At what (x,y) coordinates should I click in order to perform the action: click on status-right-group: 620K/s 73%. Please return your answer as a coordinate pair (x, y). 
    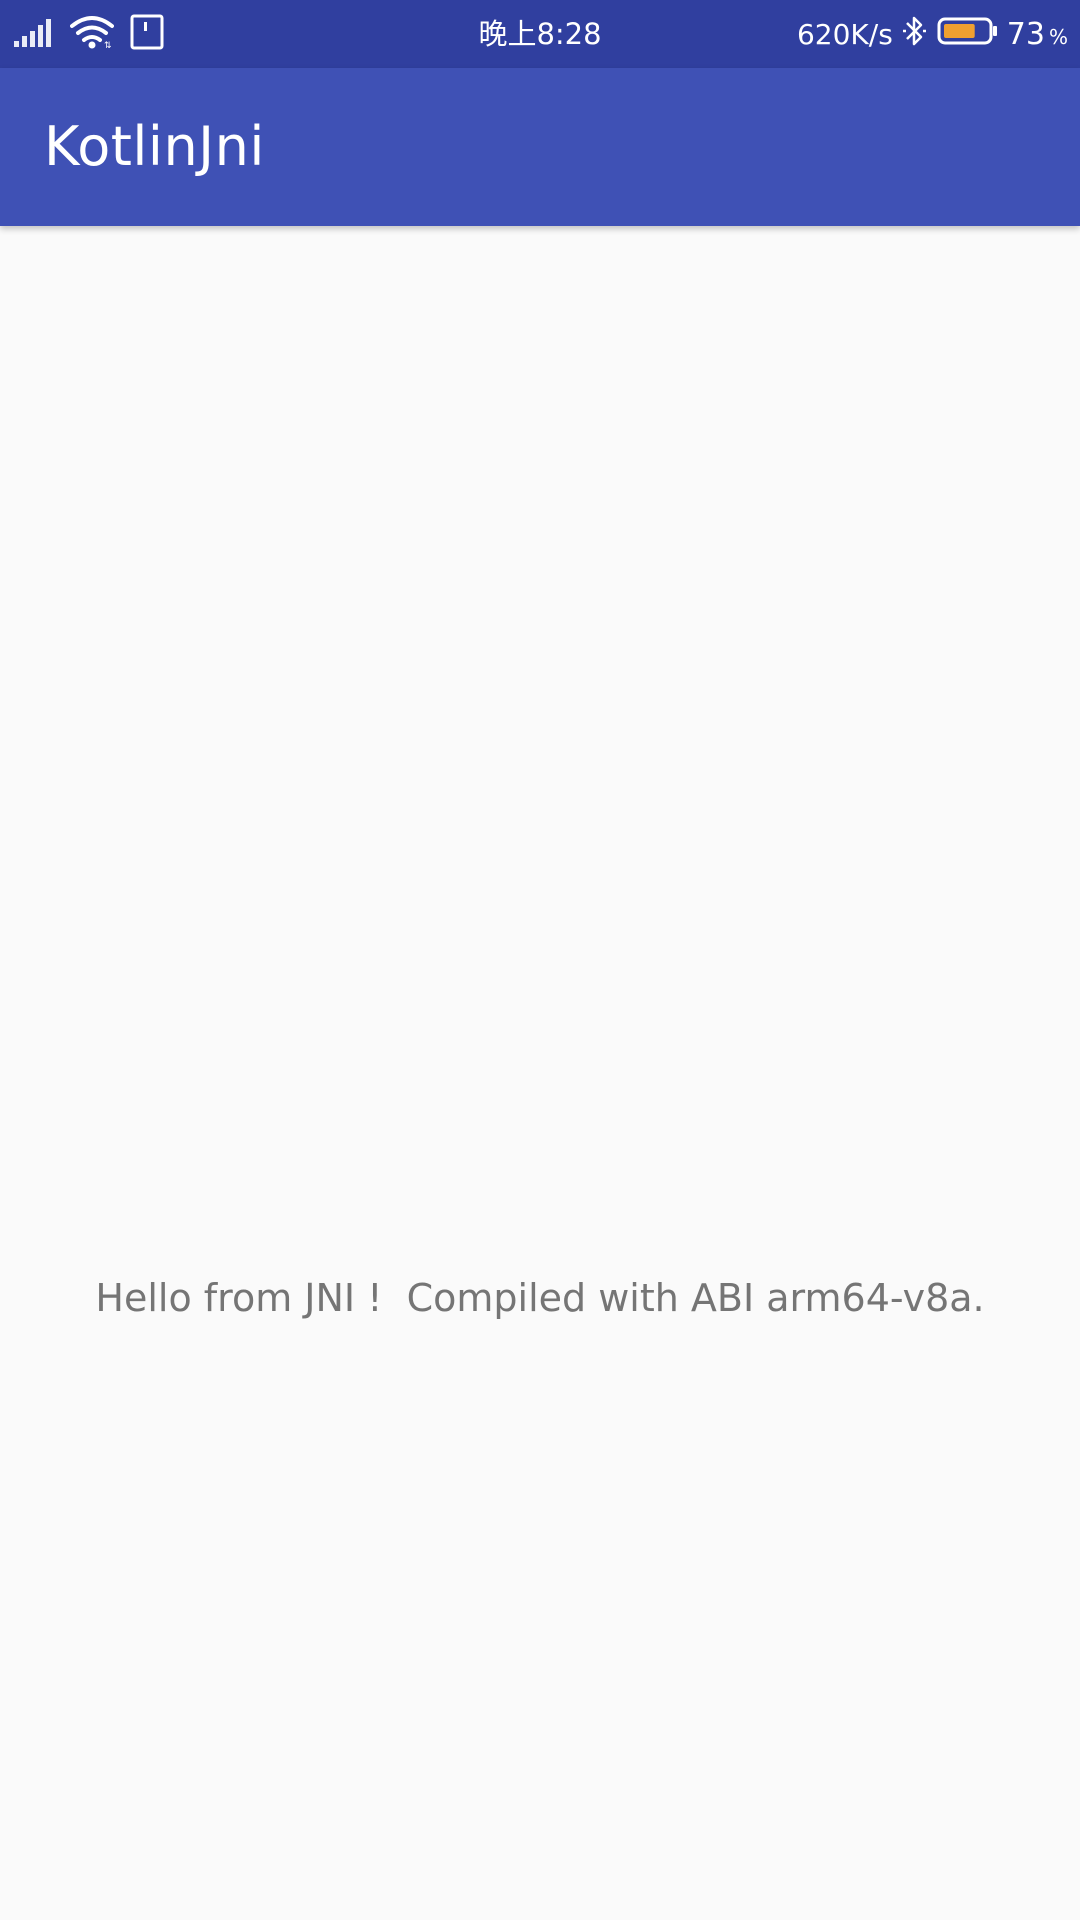
    Looking at the image, I should click on (932, 34).